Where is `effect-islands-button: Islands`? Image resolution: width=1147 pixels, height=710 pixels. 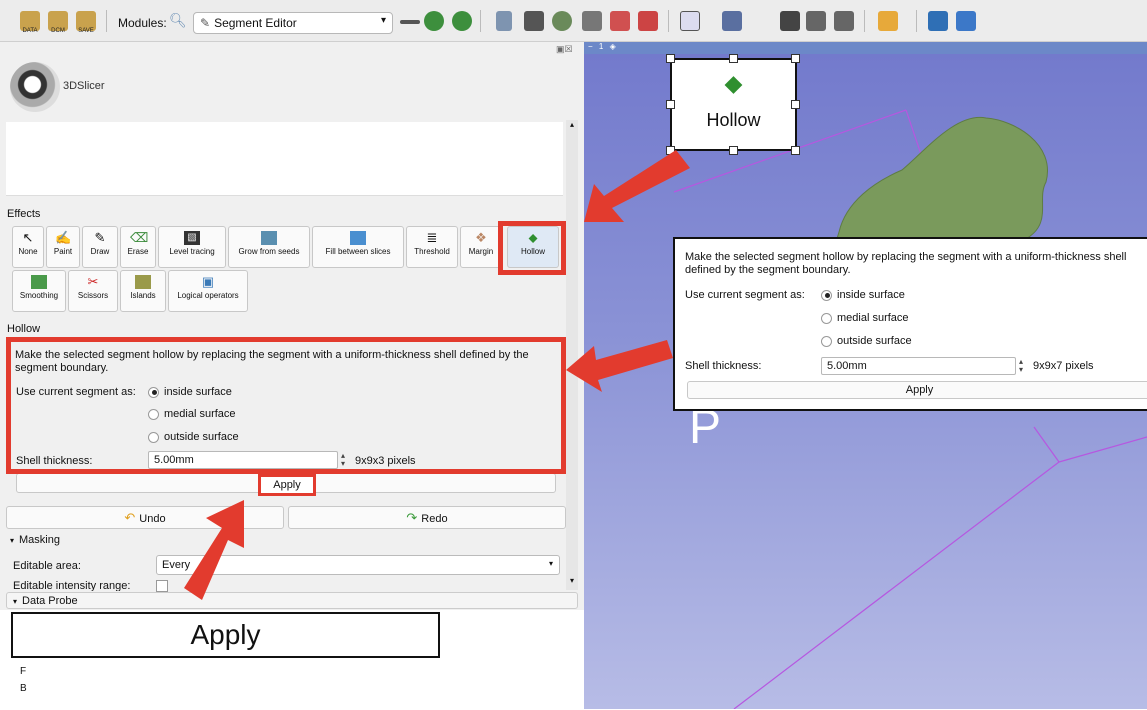
effect-islands-button: Islands is located at coordinates (143, 291).